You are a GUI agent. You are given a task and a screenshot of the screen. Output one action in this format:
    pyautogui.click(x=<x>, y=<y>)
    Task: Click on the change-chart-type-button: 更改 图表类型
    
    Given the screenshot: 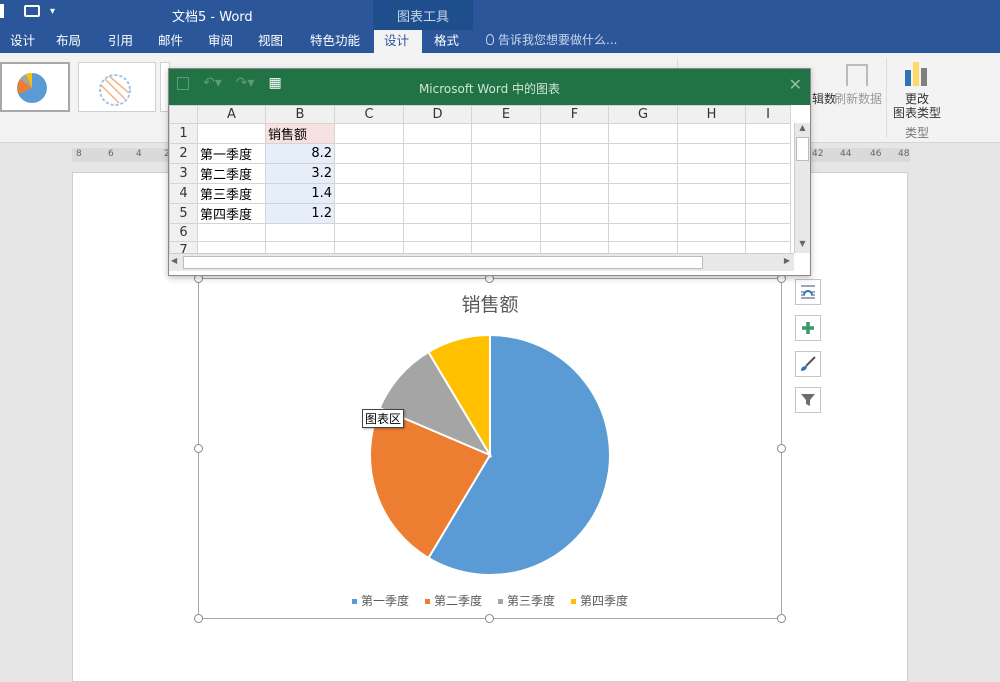 What is the action you would take?
    pyautogui.click(x=917, y=106)
    